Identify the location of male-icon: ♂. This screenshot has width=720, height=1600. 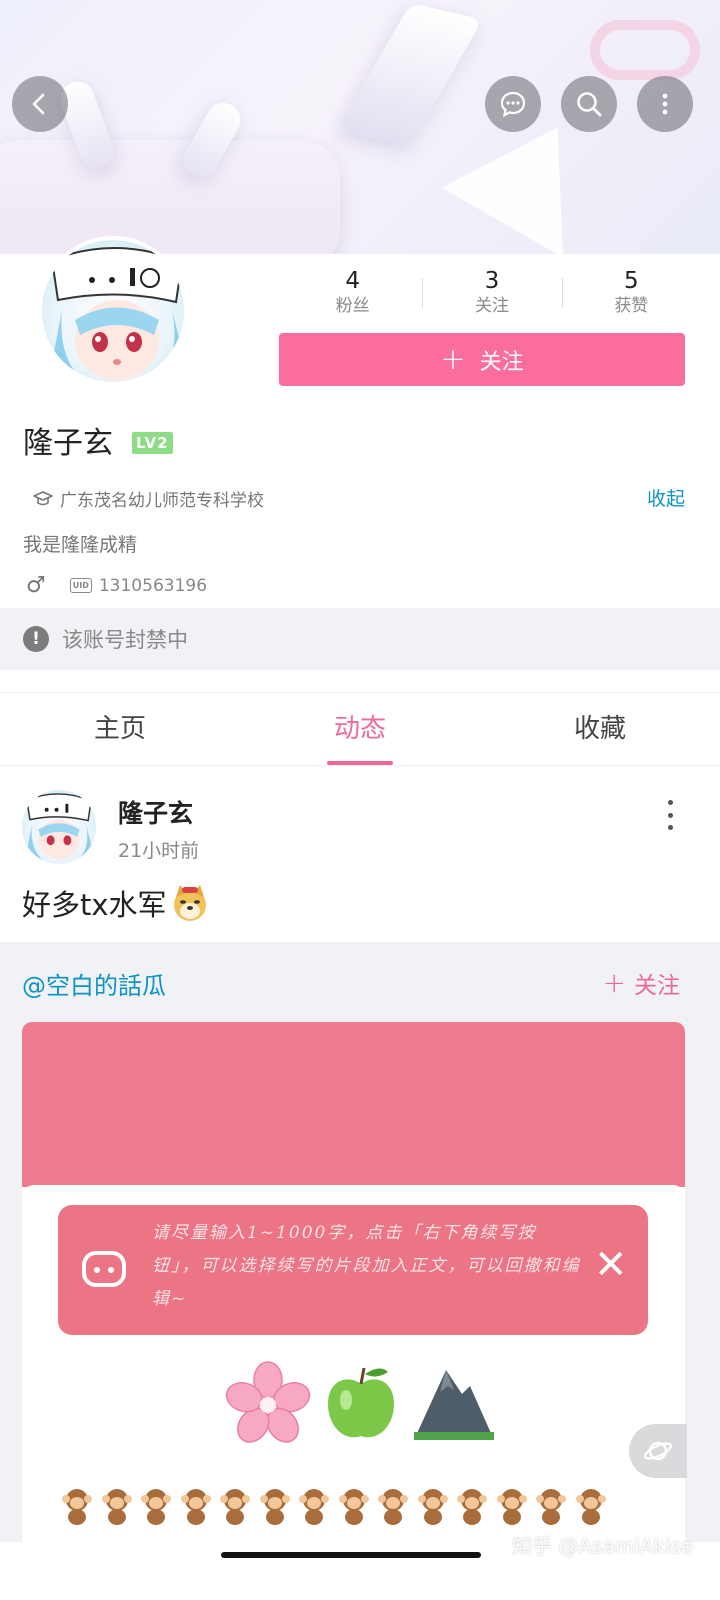
(36, 585).